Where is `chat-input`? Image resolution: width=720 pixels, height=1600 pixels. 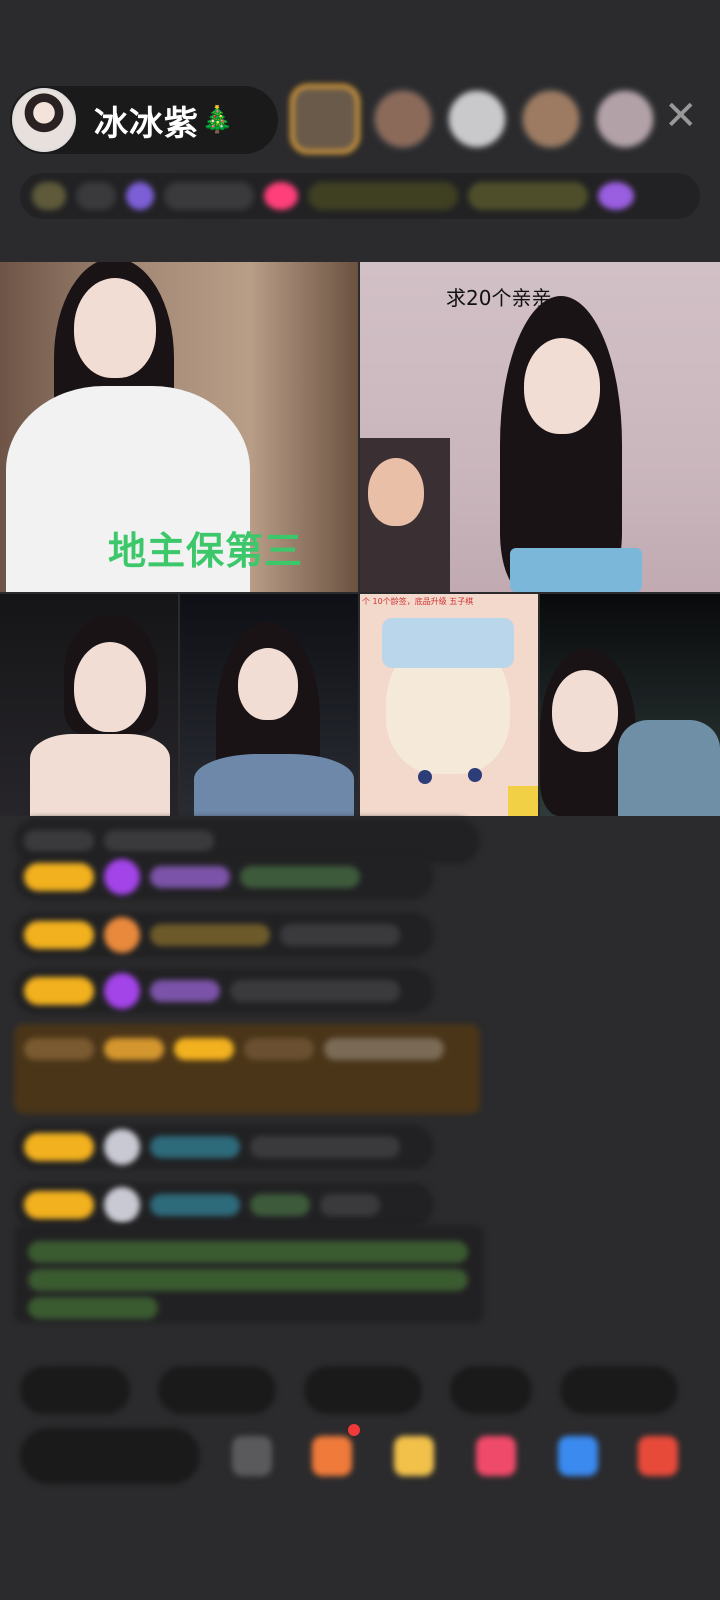
chat-input is located at coordinates (110, 1456).